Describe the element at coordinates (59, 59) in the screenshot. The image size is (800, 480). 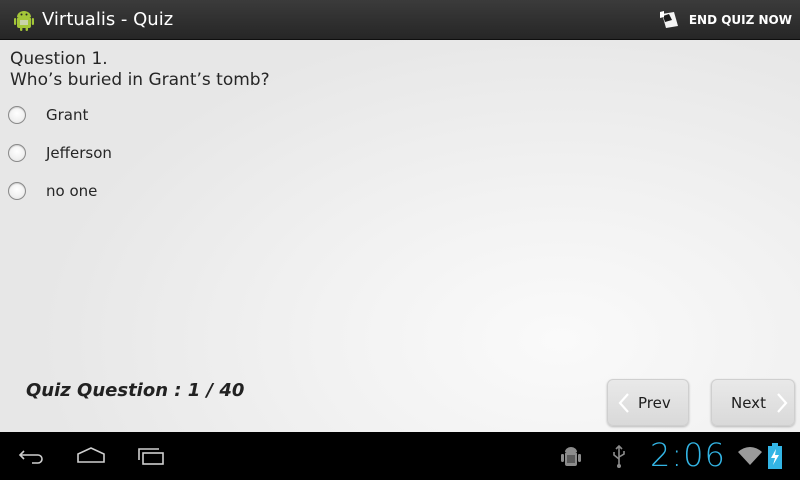
I see `question-number: Question 1.` at that location.